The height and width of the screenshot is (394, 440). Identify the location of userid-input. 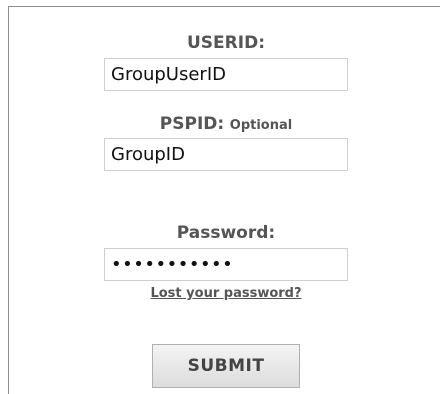
(226, 74).